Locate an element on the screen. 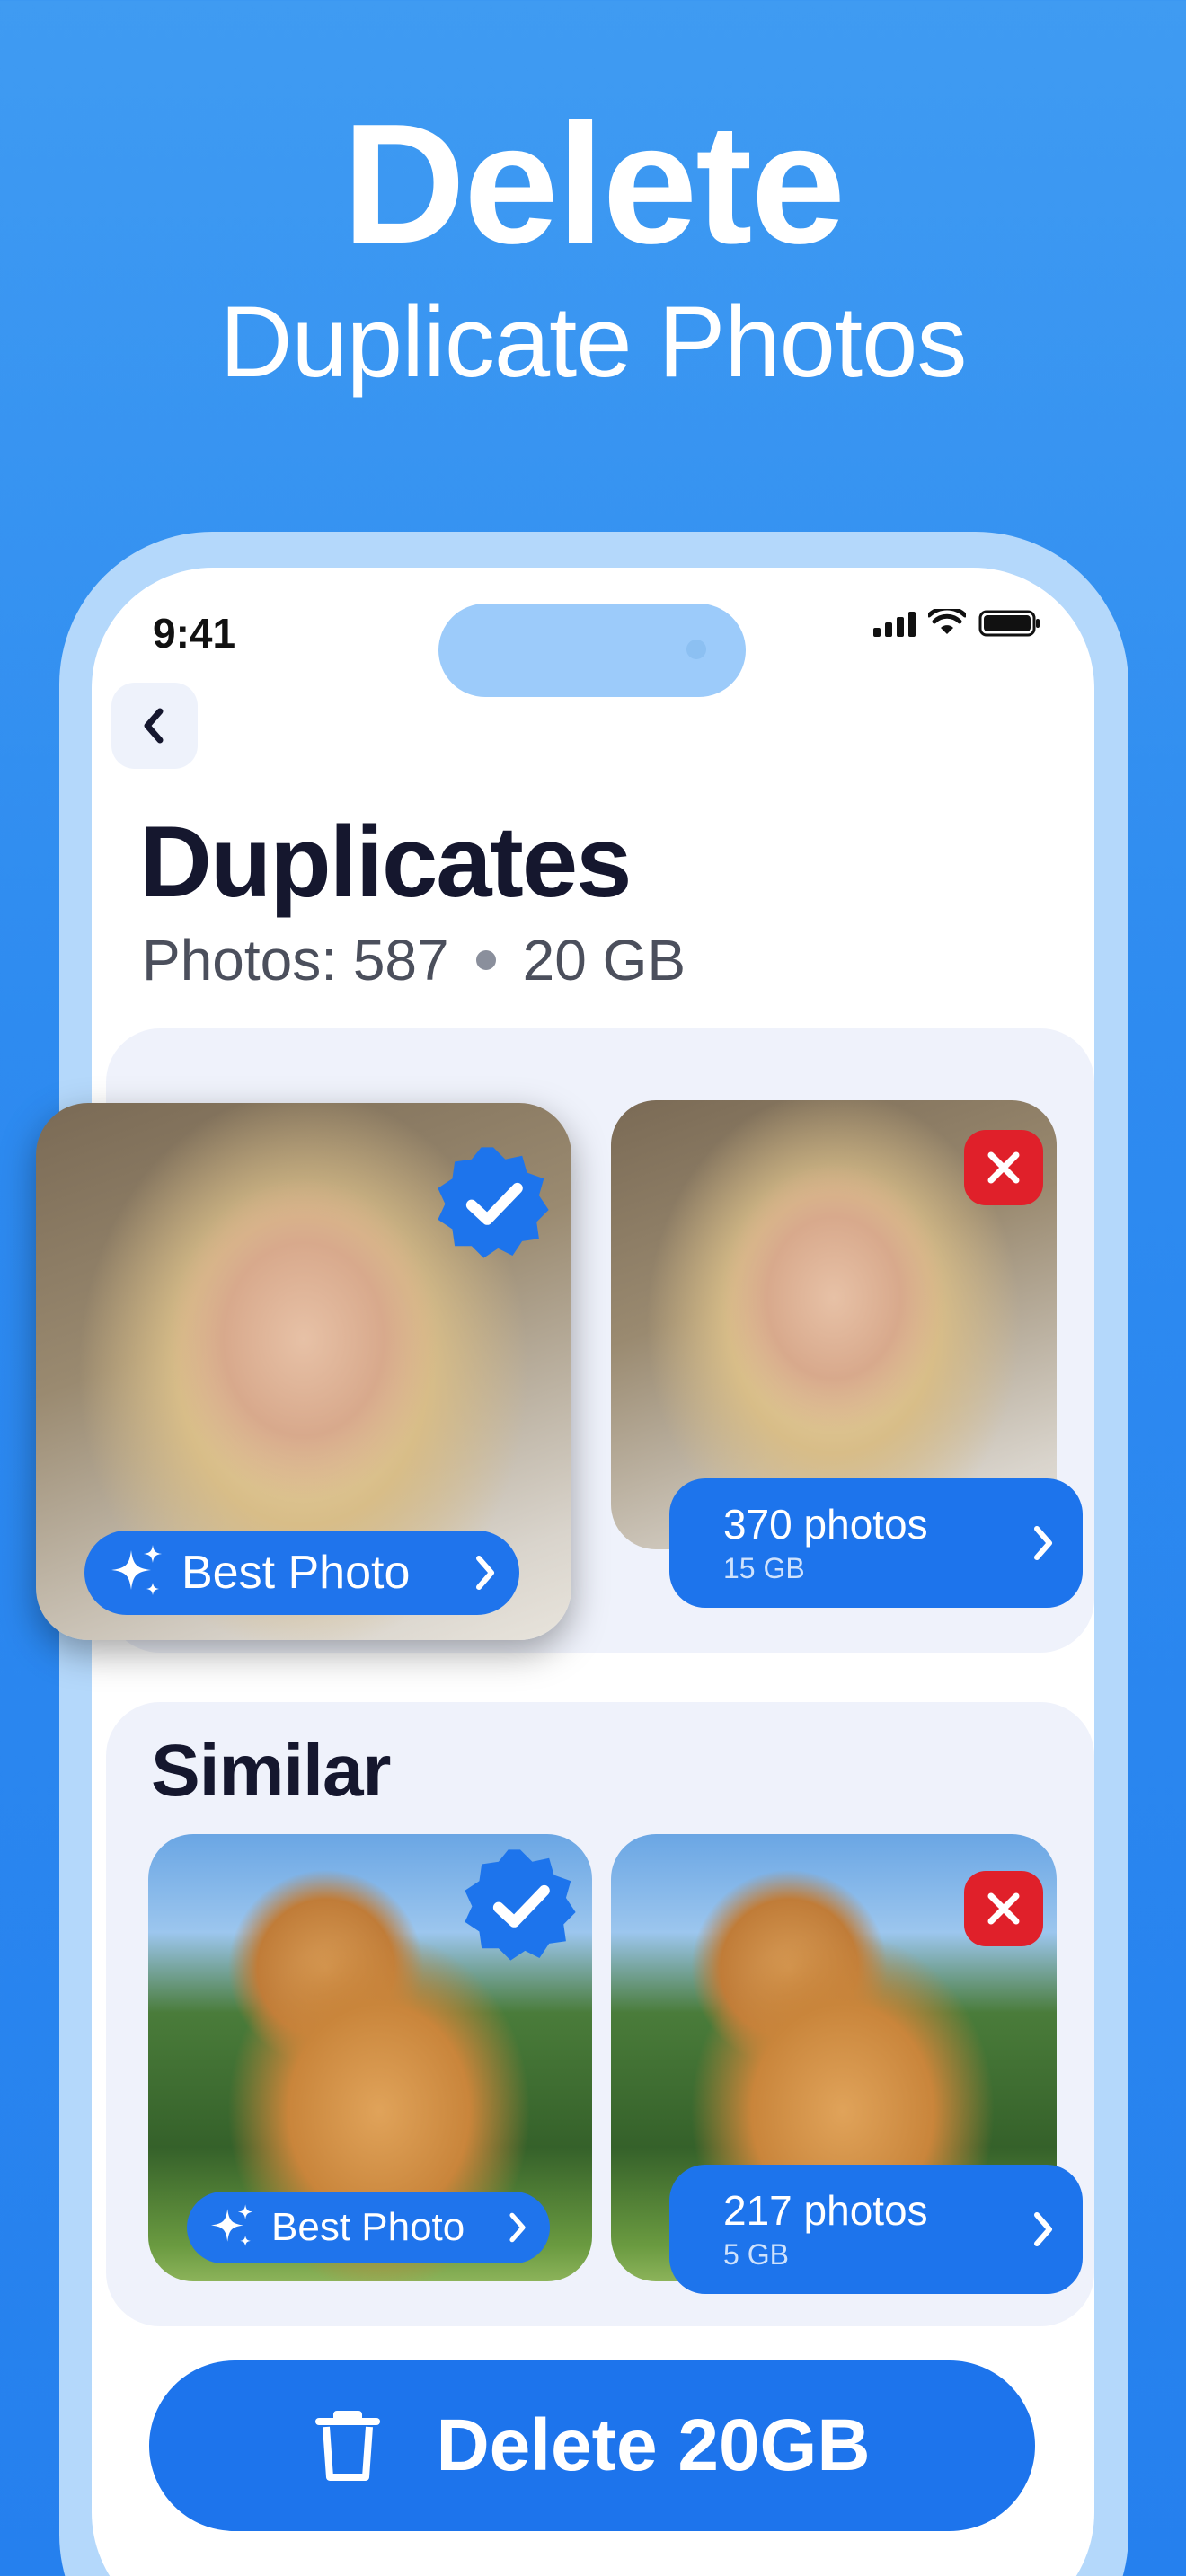 This screenshot has height=2576, width=1186. duplicates-size: 15 GB is located at coordinates (764, 1568).